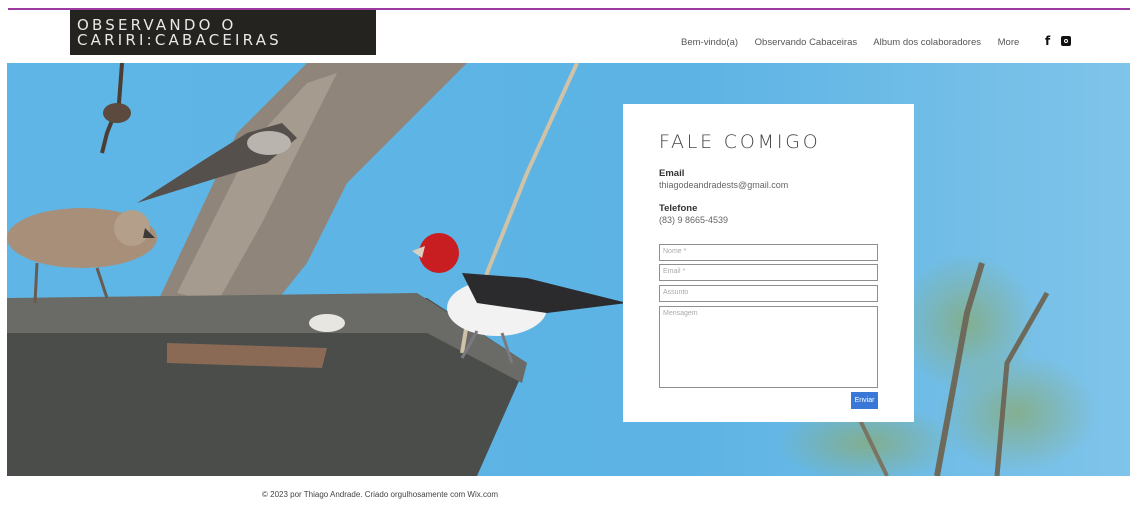 This screenshot has width=1130, height=519. What do you see at coordinates (768, 272) in the screenshot?
I see `email-input: Email *` at bounding box center [768, 272].